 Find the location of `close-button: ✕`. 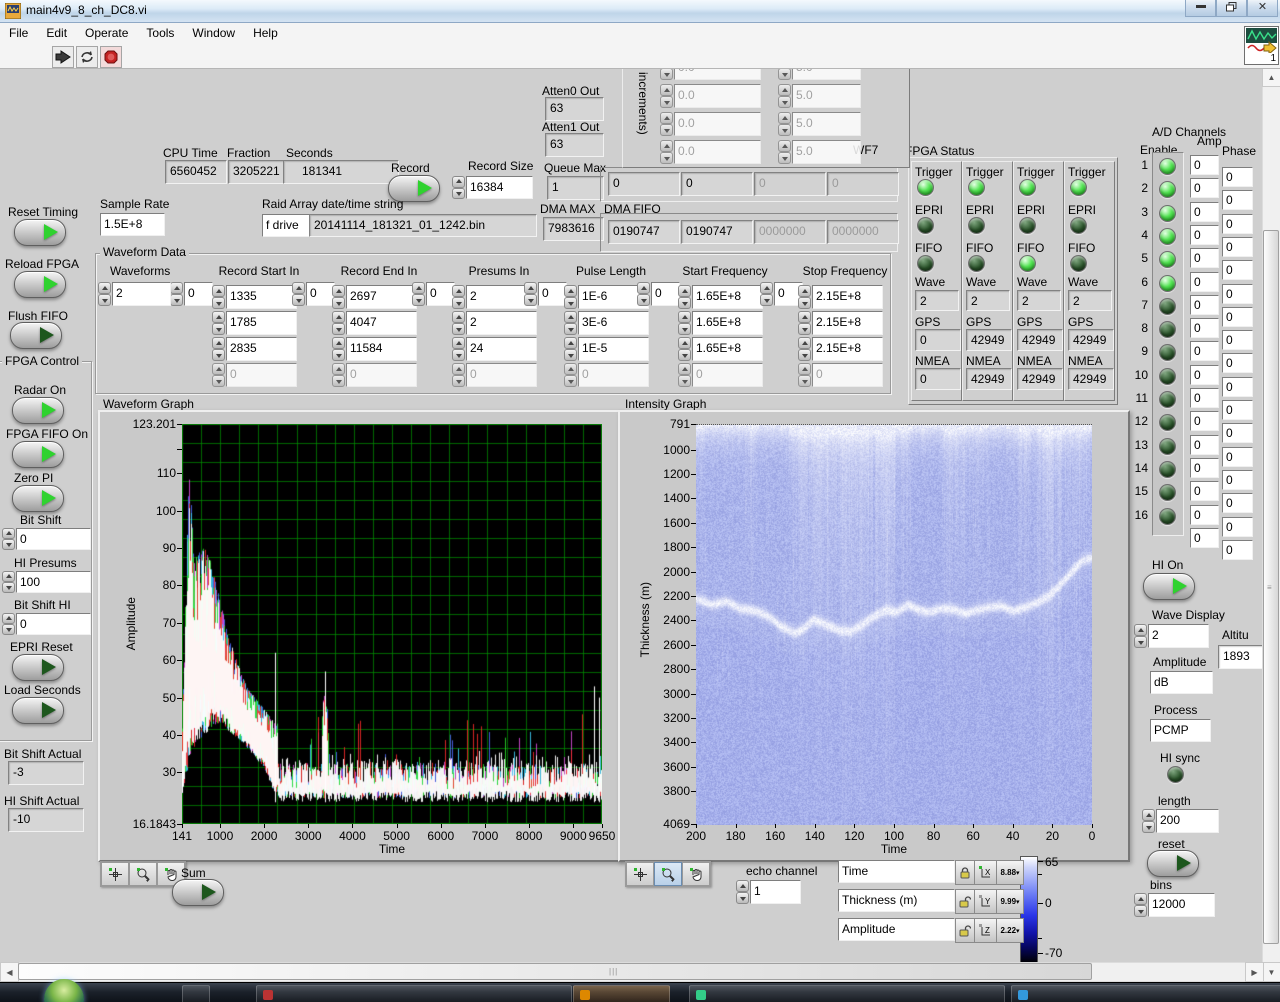

close-button: ✕ is located at coordinates (1262, 8).